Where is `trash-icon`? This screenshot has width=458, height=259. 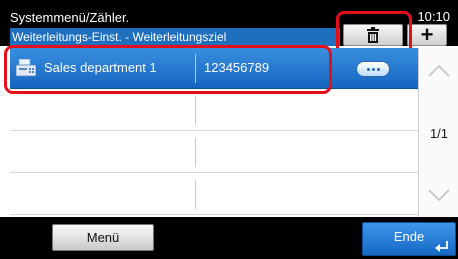
trash-icon is located at coordinates (373, 35).